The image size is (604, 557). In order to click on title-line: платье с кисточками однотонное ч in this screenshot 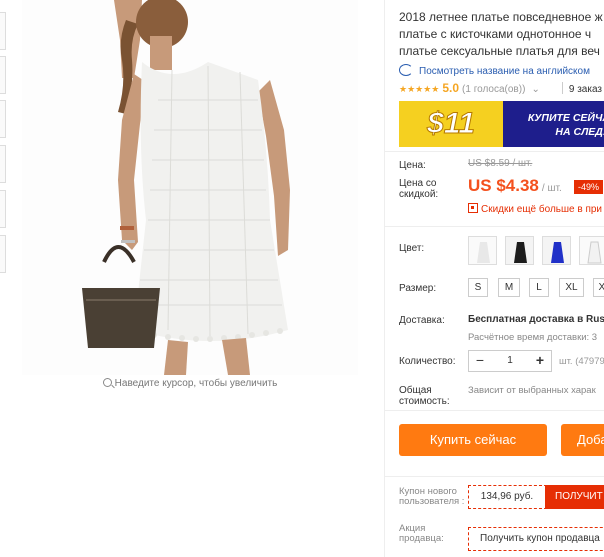, I will do `click(495, 34)`.